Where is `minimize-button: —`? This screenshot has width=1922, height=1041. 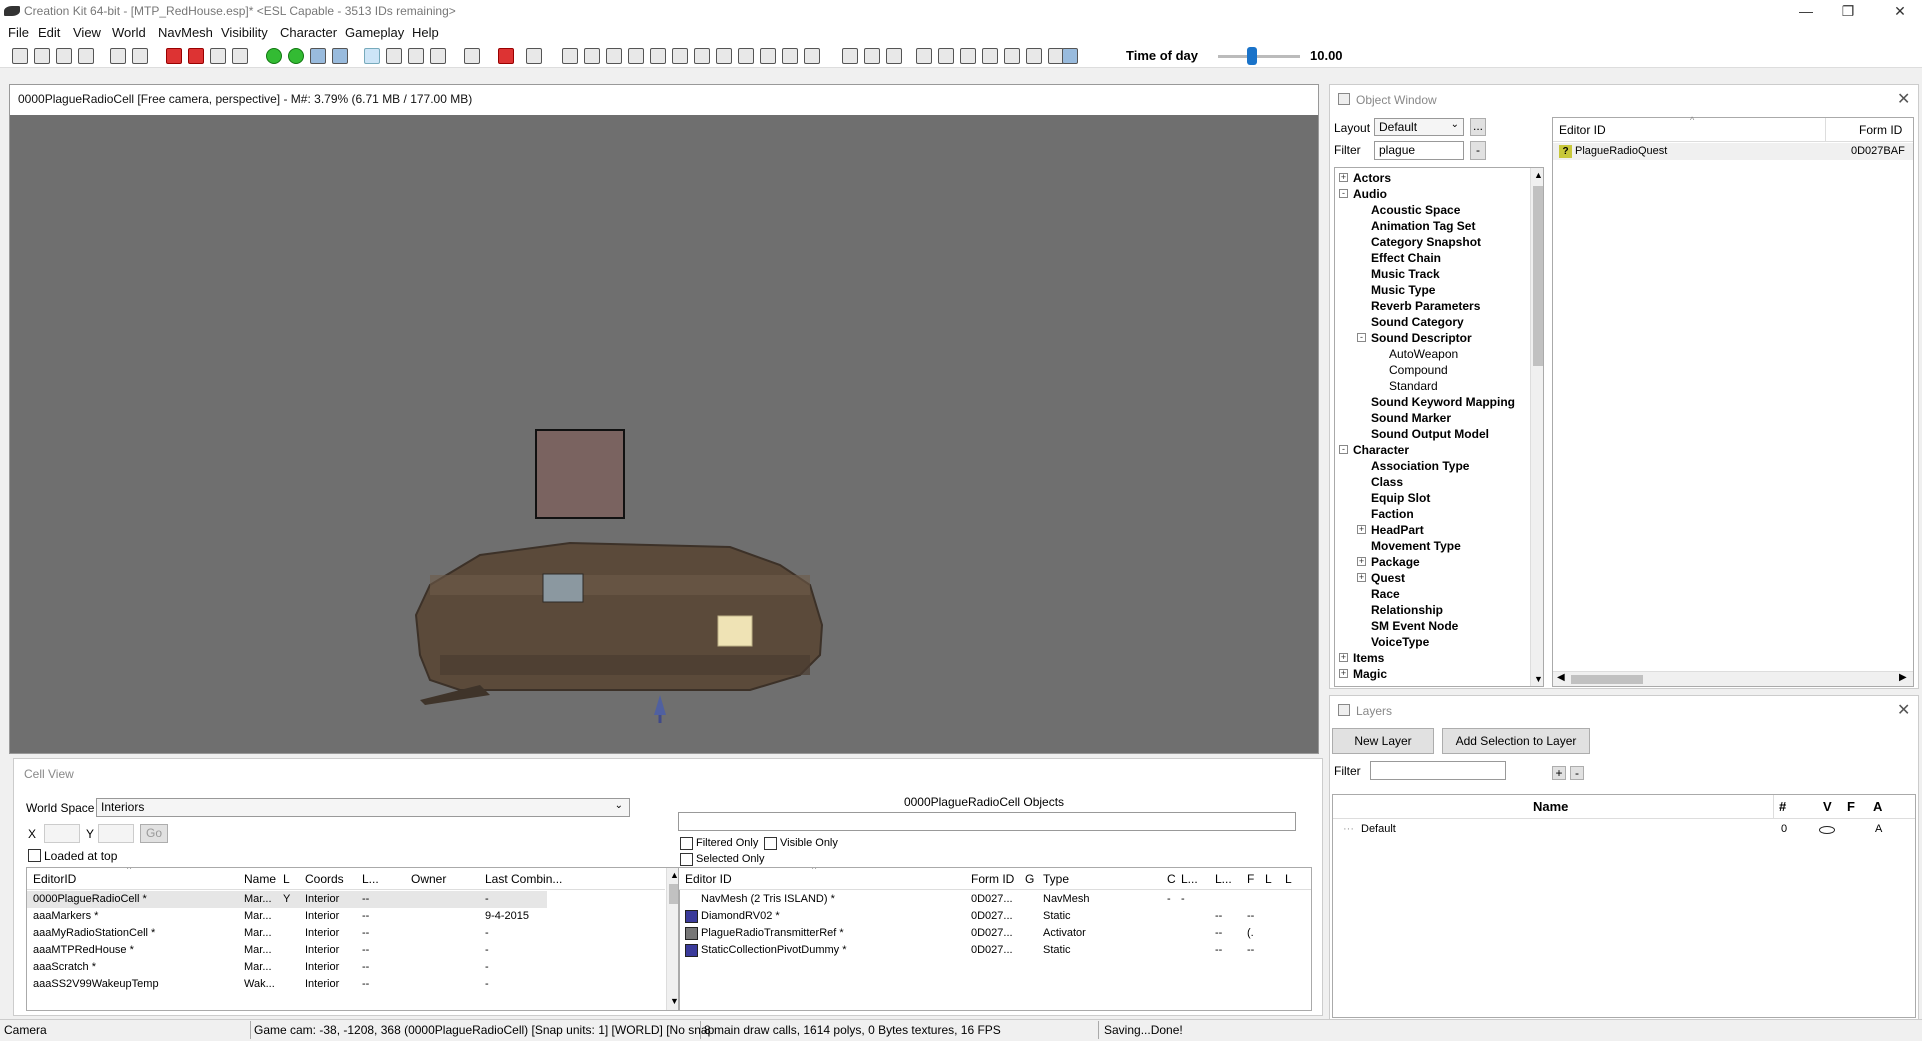
minimize-button: — is located at coordinates (1806, 11).